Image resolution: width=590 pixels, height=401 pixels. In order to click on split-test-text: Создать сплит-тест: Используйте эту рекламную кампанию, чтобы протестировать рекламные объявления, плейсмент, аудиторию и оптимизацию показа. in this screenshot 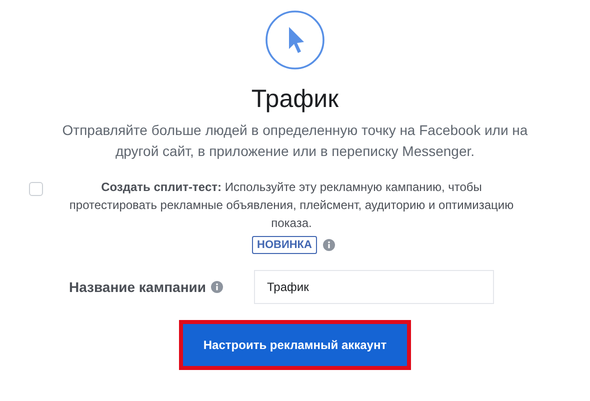, I will do `click(291, 205)`.